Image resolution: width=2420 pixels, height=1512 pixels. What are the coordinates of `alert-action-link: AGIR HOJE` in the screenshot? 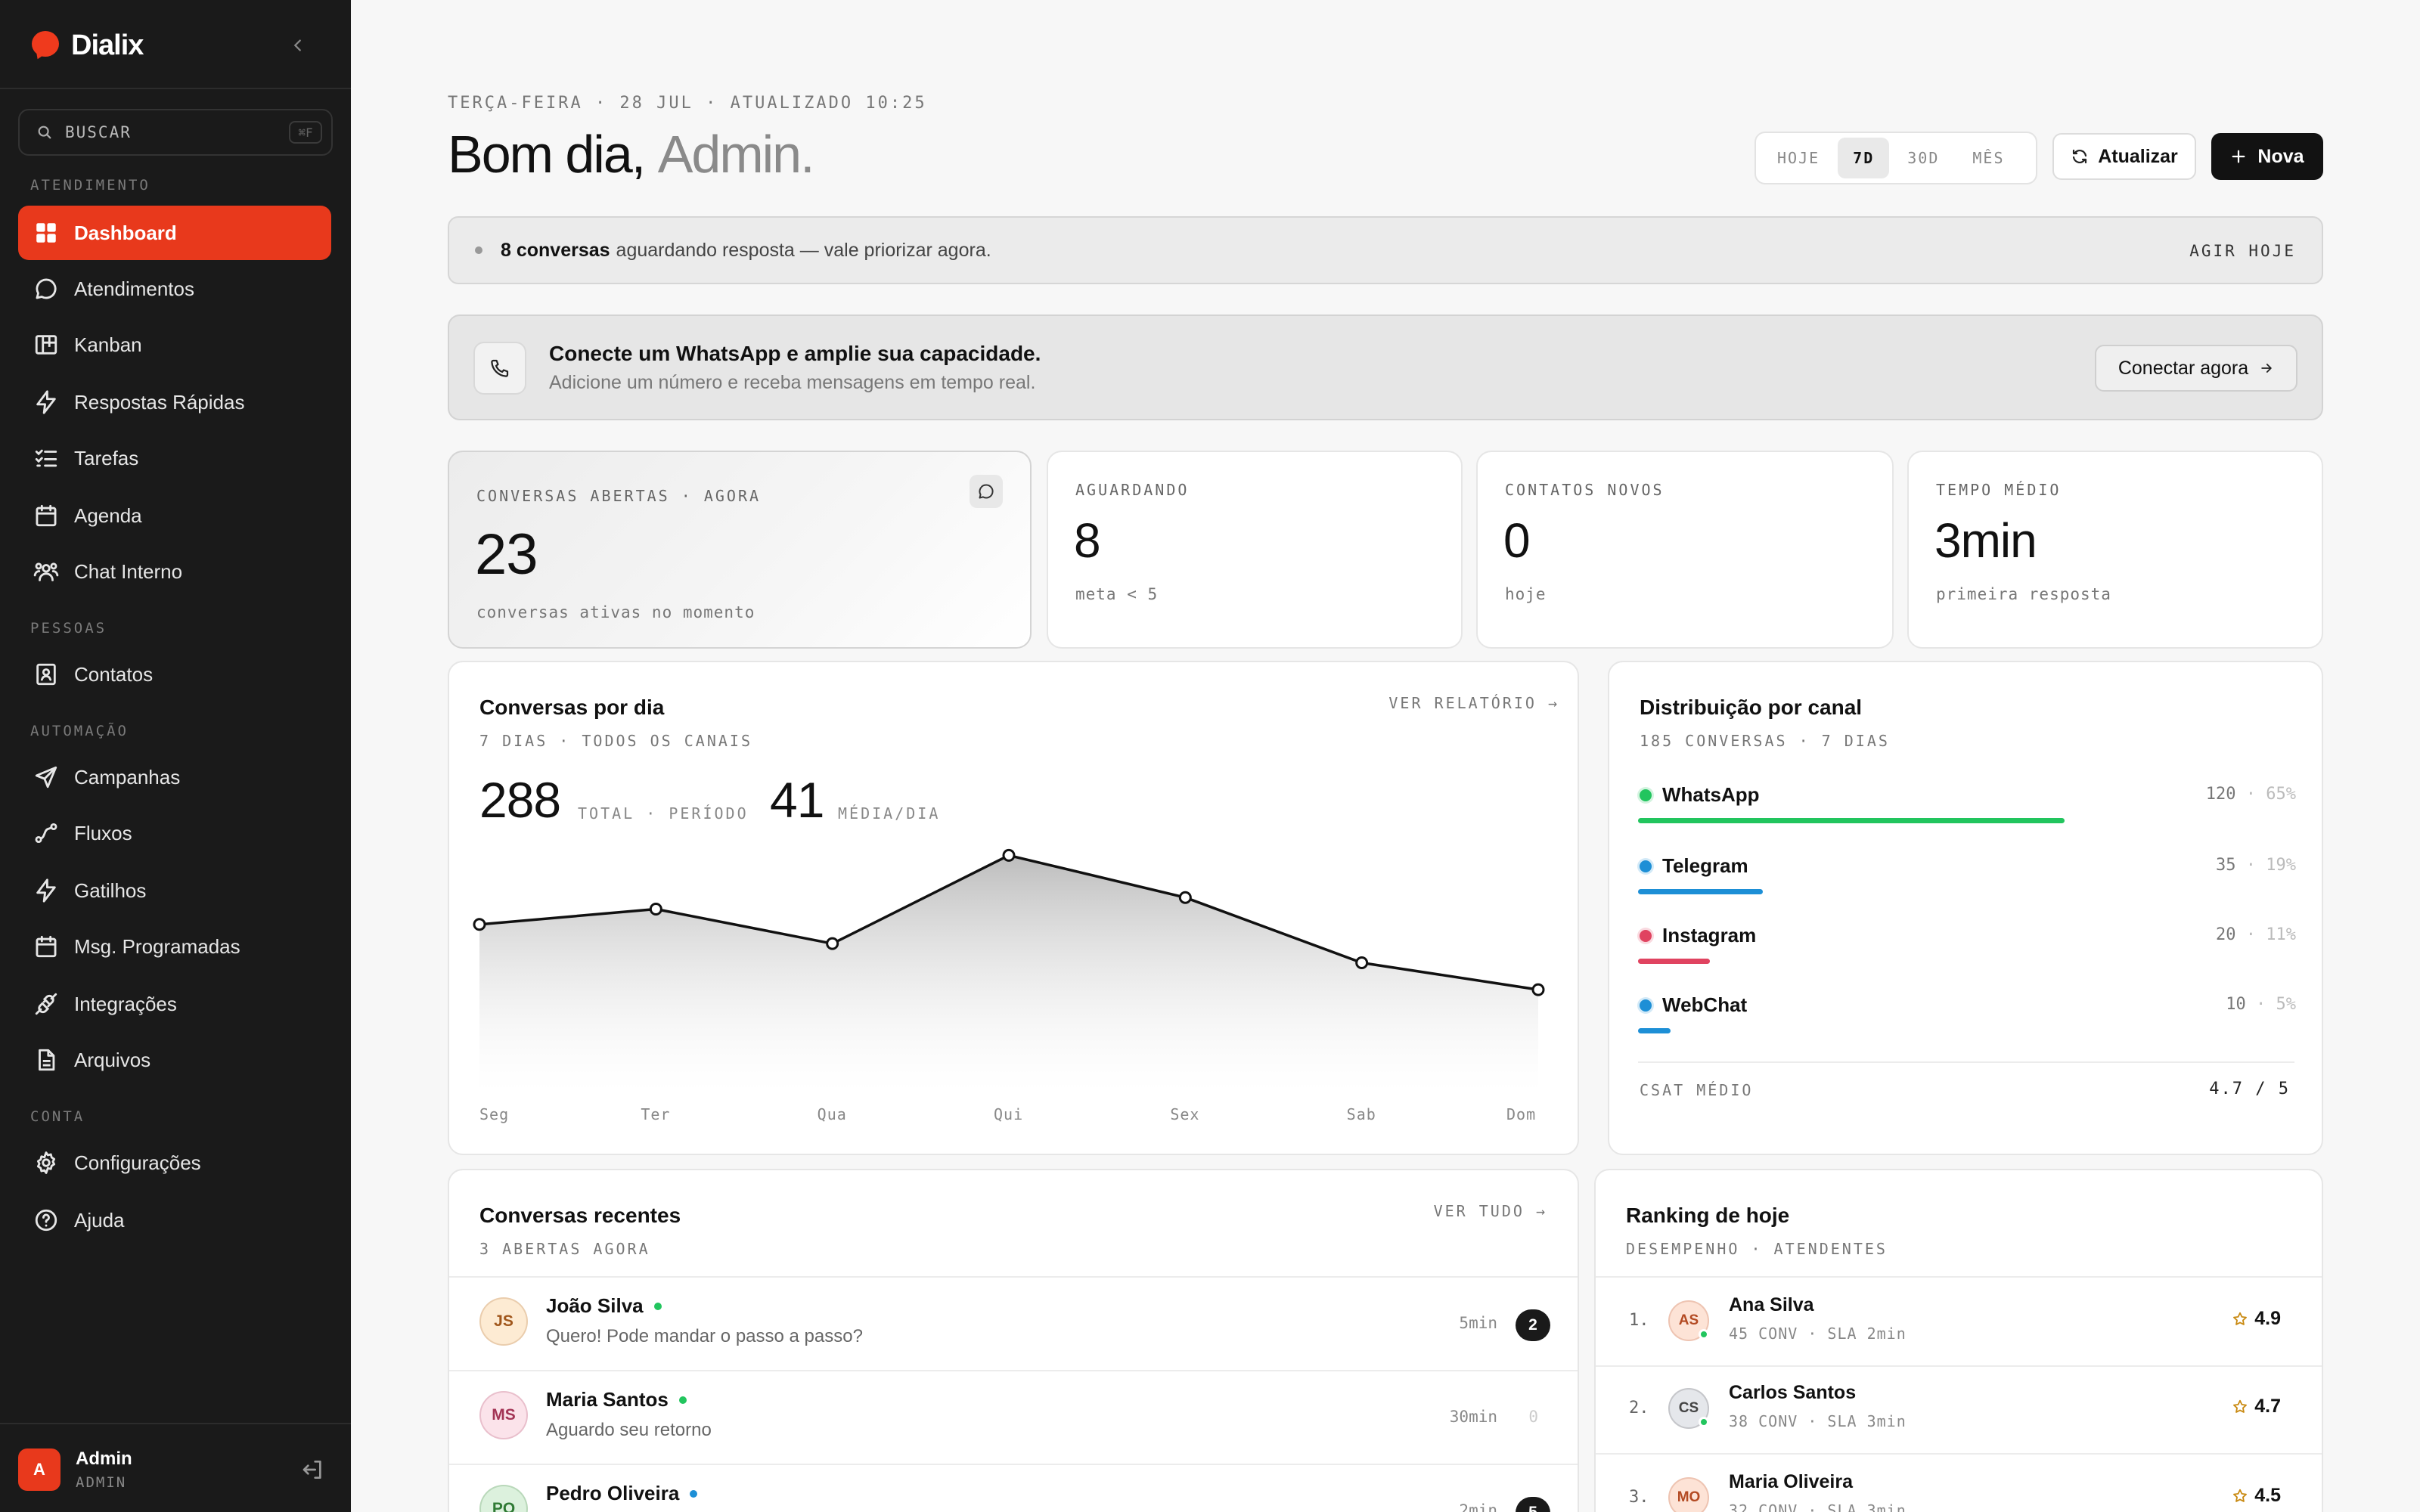 It's located at (2242, 251).